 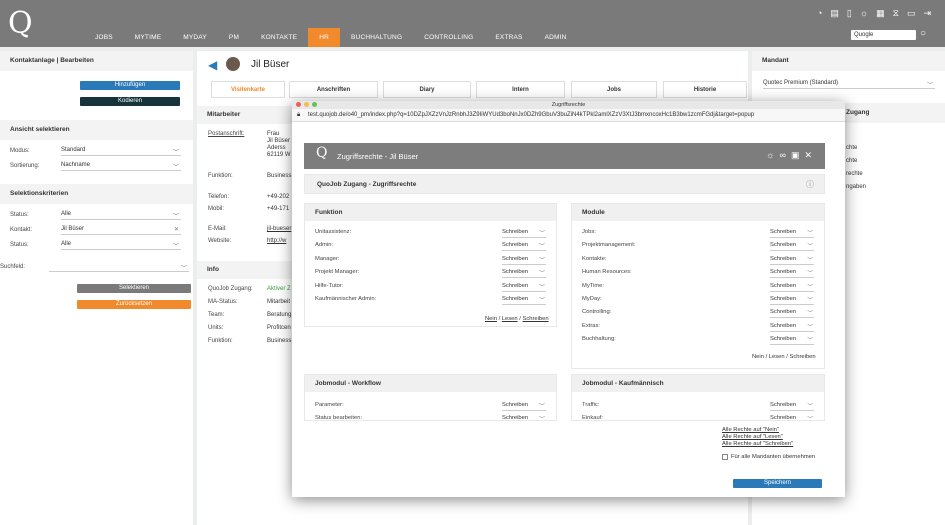 What do you see at coordinates (148, 37) in the screenshot?
I see `nav-item-mytime: MYTIME` at bounding box center [148, 37].